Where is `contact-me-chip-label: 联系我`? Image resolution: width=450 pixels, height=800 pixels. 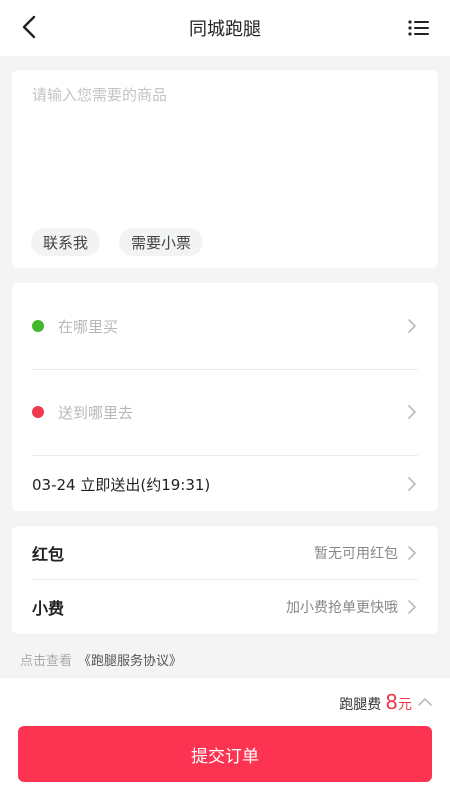
contact-me-chip-label: 联系我 is located at coordinates (66, 242).